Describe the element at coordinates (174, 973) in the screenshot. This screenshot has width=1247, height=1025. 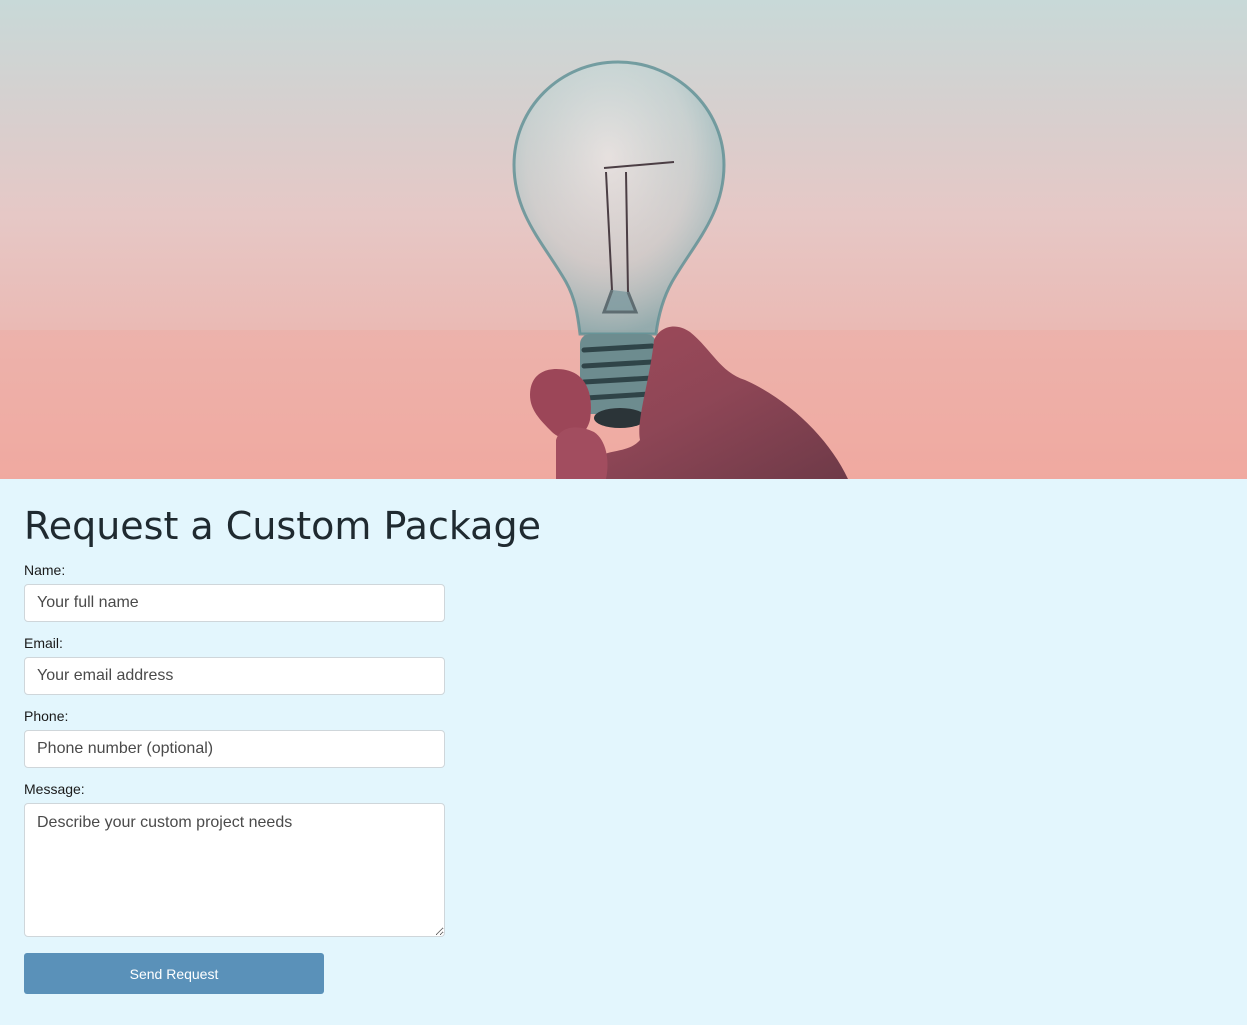
I see `send-request-button: Send Request` at that location.